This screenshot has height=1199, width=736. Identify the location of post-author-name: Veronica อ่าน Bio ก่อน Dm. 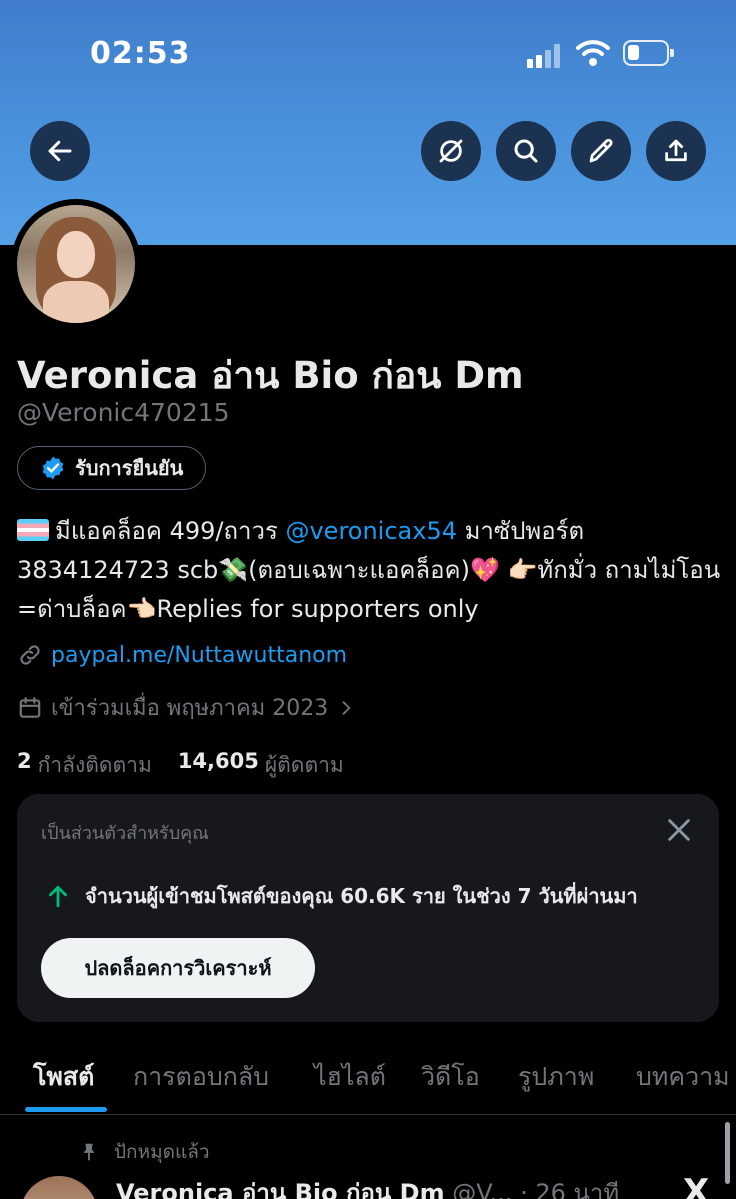
(280, 1189).